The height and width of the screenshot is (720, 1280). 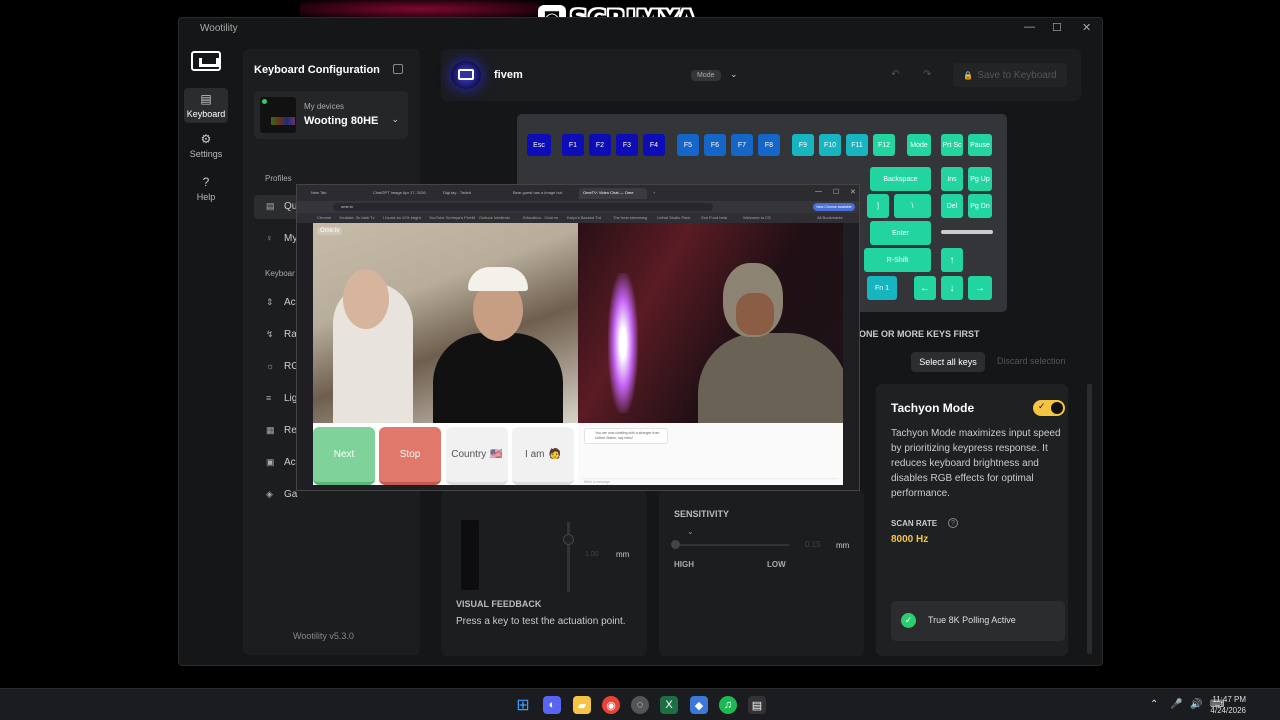 I want to click on key-fn1: Fn 1, so click(x=882, y=288).